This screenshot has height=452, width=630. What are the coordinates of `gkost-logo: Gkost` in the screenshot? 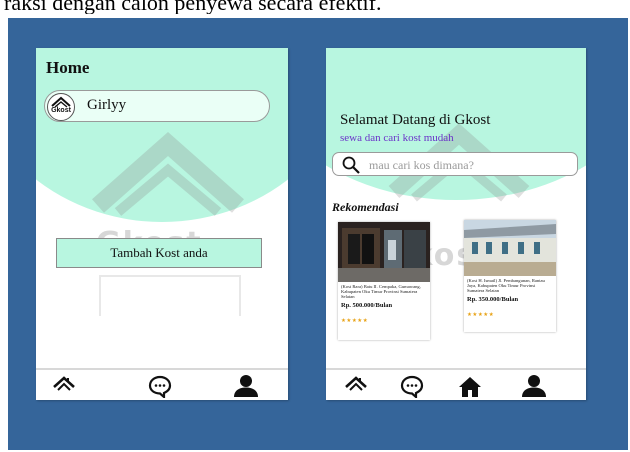 It's located at (61, 107).